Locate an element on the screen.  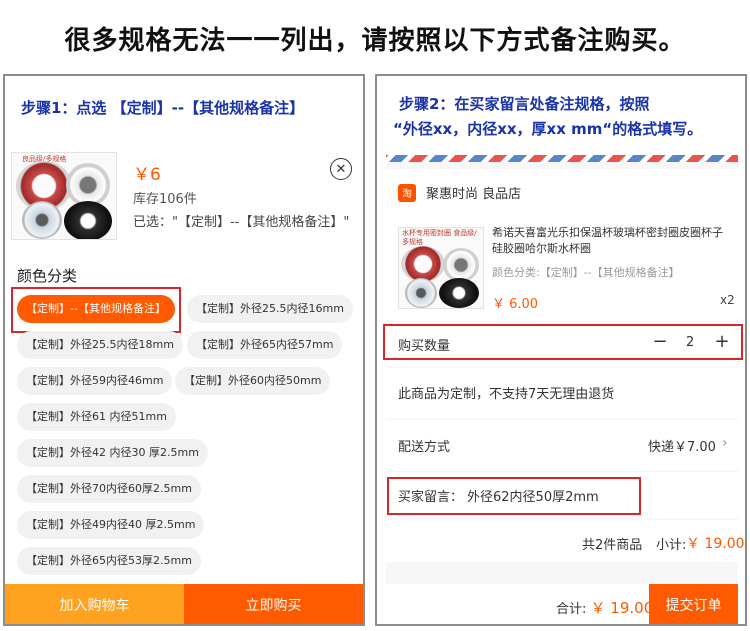
total-label: 合计: is located at coordinates (571, 609).